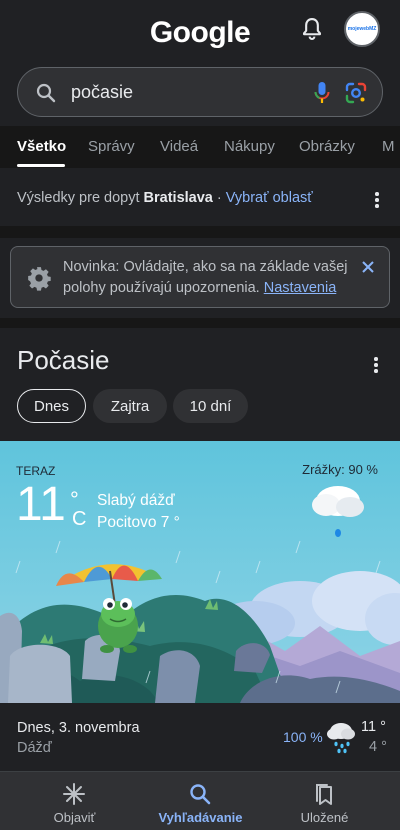 This screenshot has width=400, height=830. What do you see at coordinates (340, 469) in the screenshot?
I see `precipitation-text: Zrážky: 90 %` at bounding box center [340, 469].